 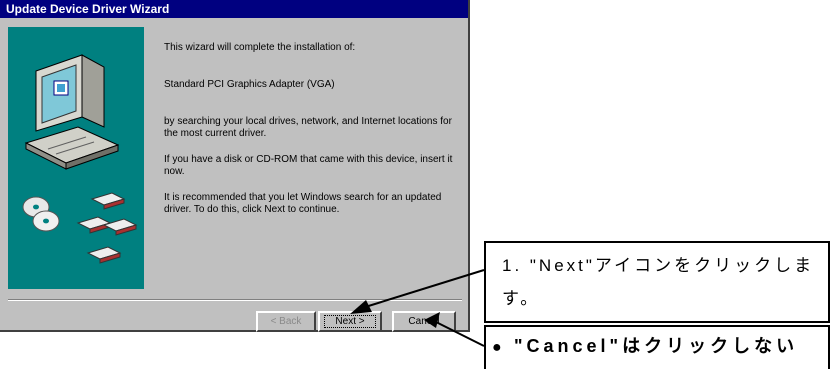 I want to click on arrow-icon, so click(x=417, y=308).